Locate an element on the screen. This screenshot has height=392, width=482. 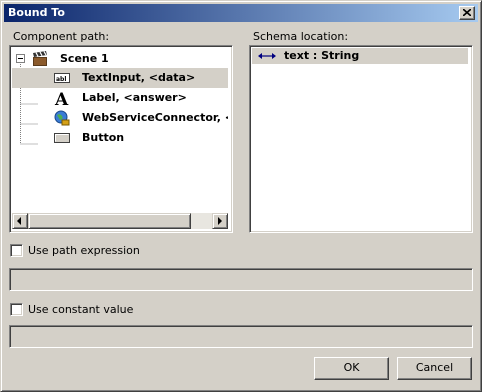
title-bar: Bound To is located at coordinates (241, 13).